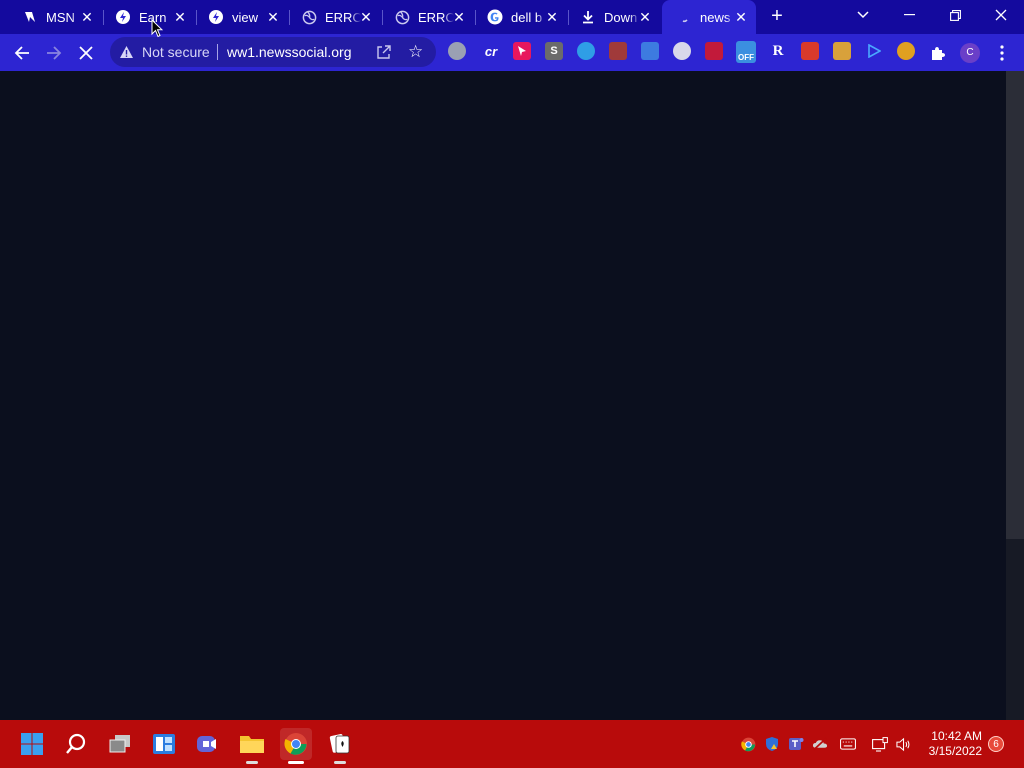 The width and height of the screenshot is (1024, 768). I want to click on puzzle-icon, so click(938, 53).